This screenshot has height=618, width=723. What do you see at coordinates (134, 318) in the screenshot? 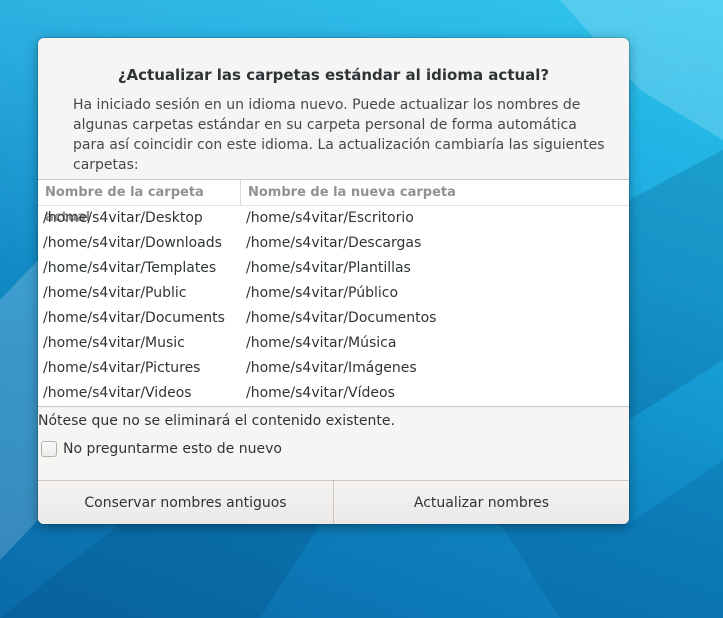
I see `current-folder-cell: /home/s4vitar/Documents` at bounding box center [134, 318].